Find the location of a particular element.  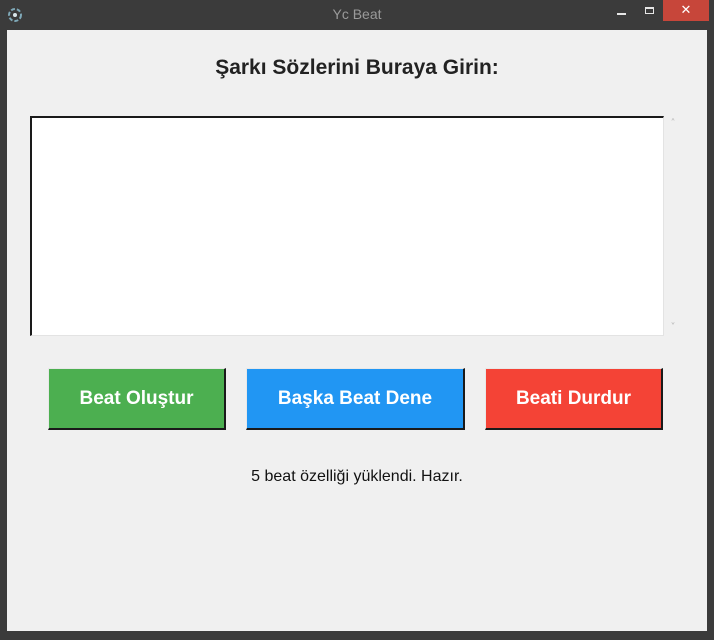

title-bar: Yc Beat ✕ is located at coordinates (357, 15).